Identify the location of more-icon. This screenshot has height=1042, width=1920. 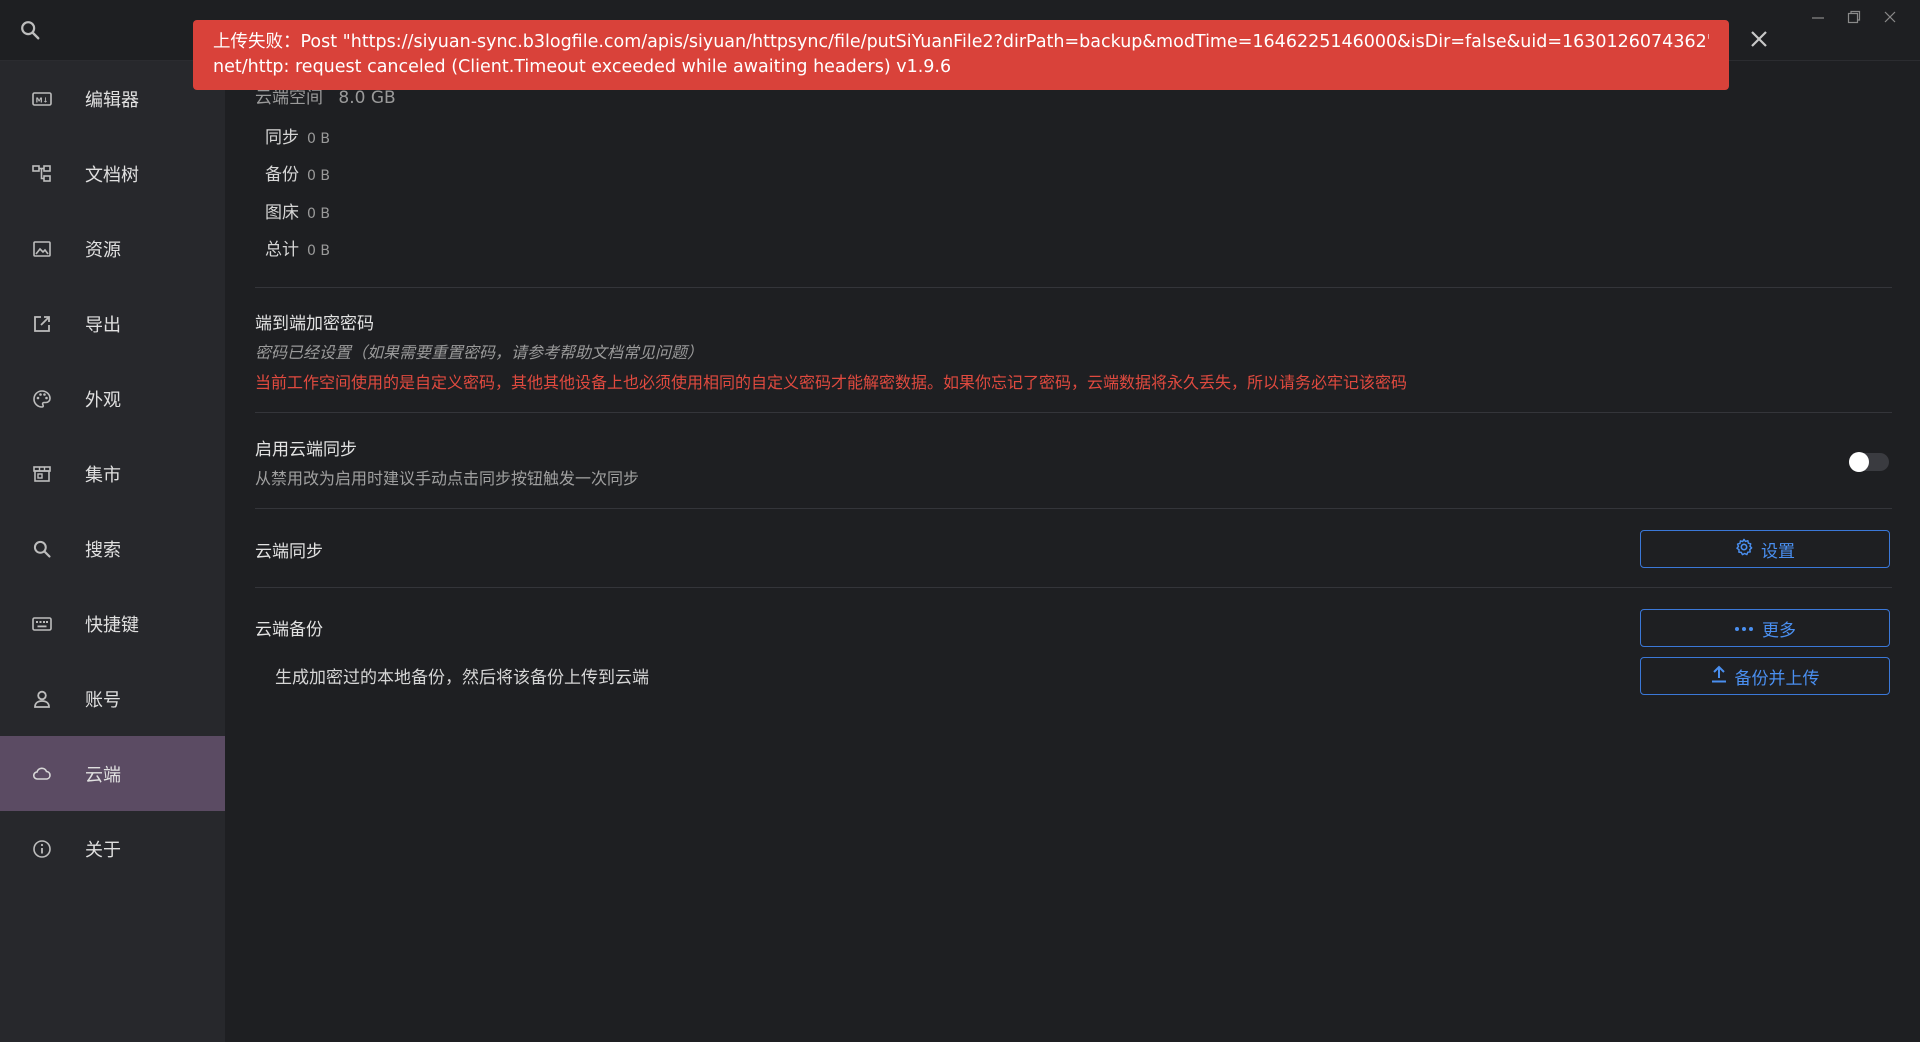
(1744, 628).